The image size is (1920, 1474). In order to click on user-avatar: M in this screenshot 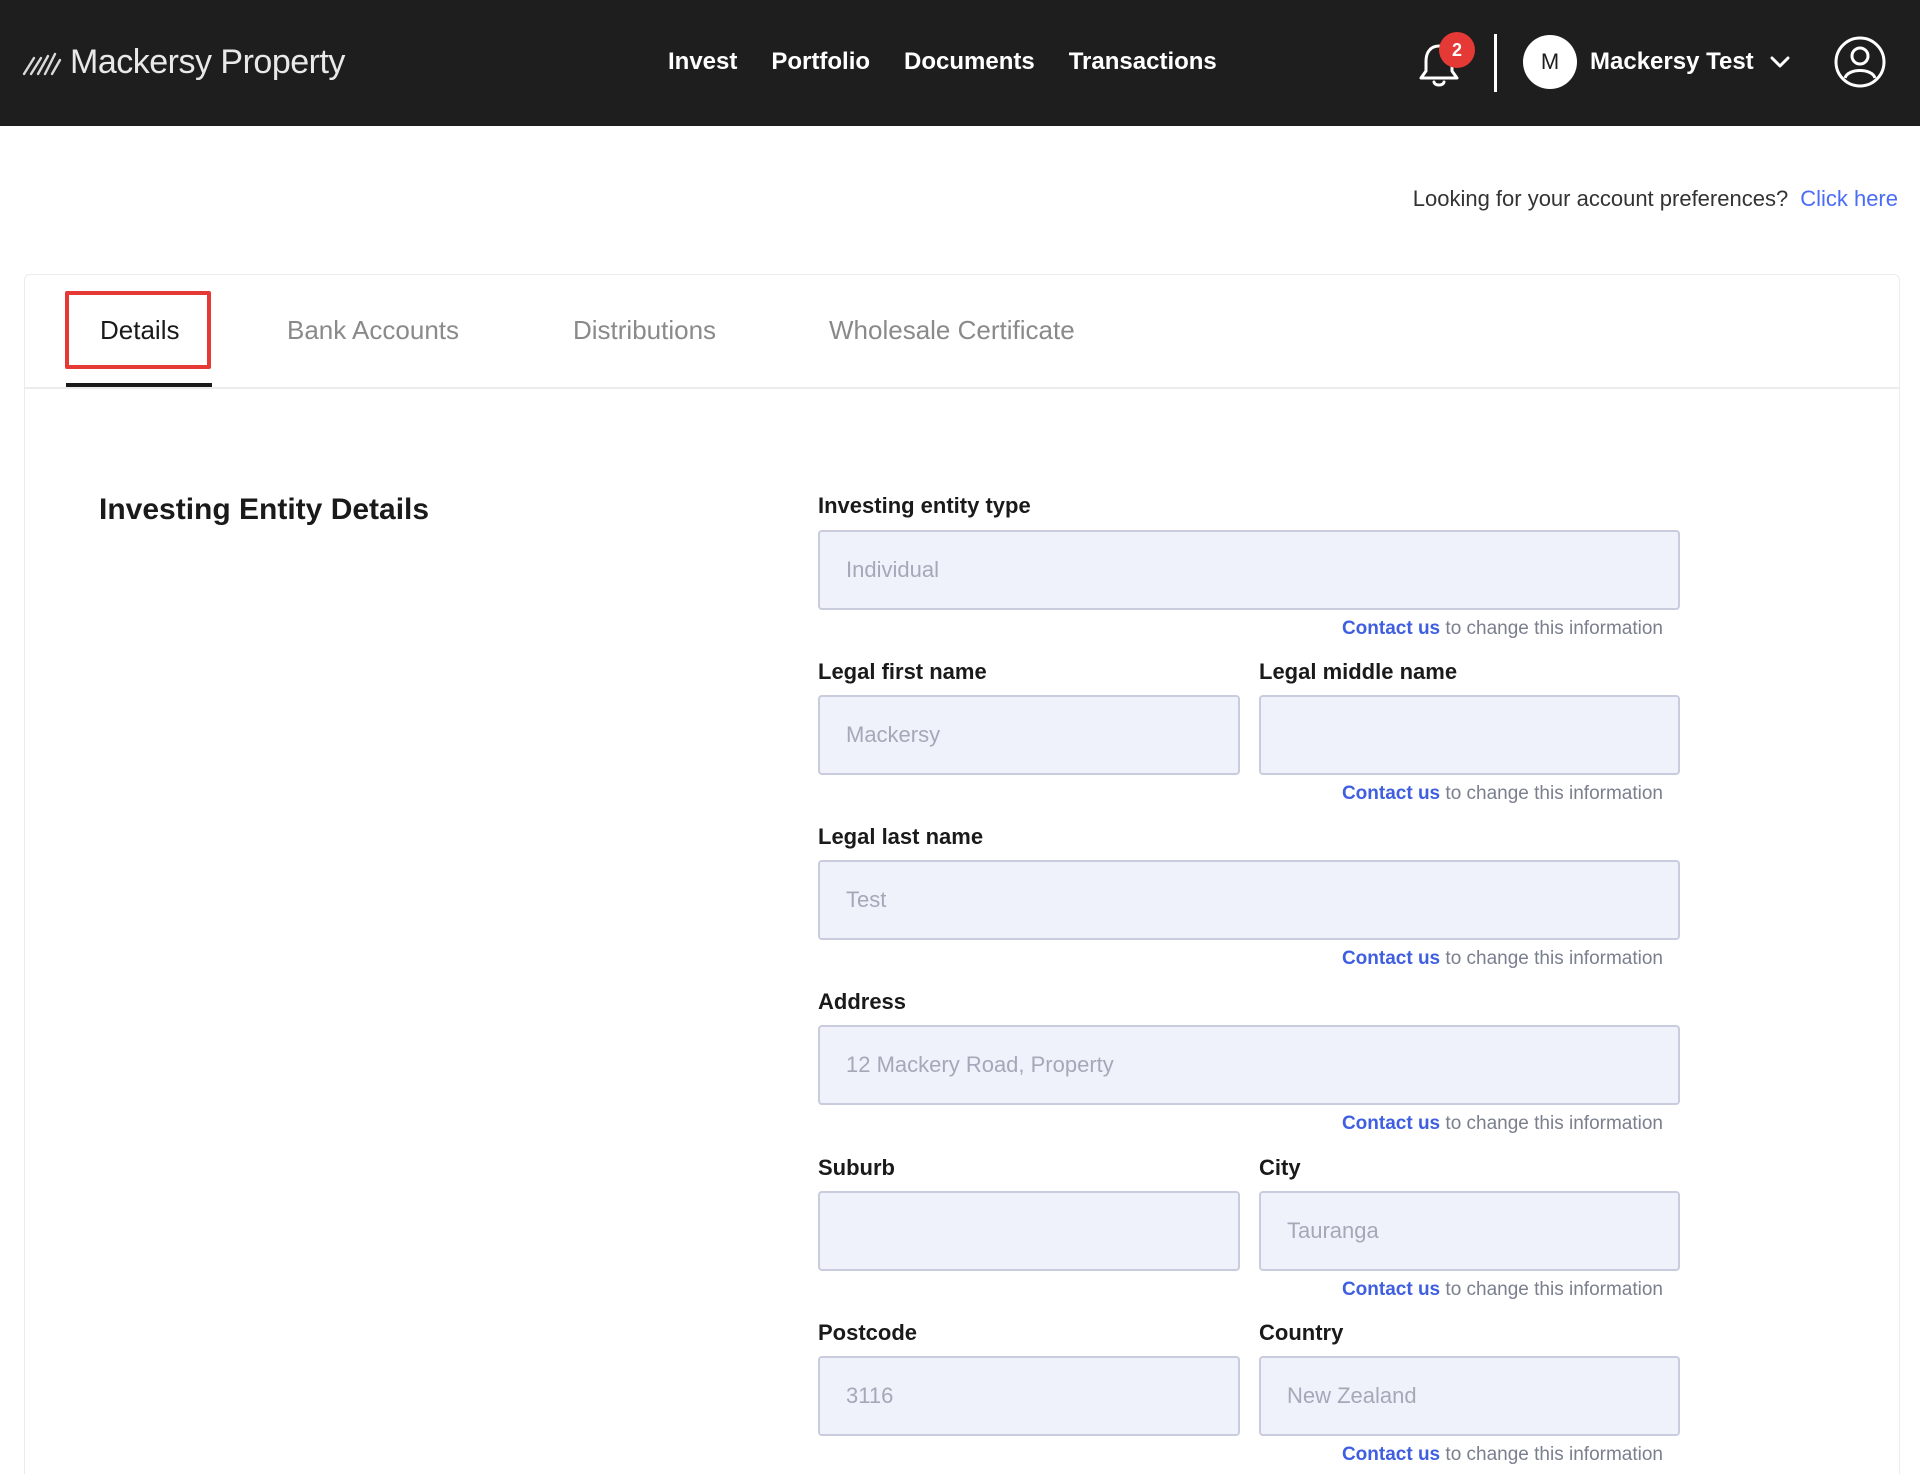, I will do `click(1550, 62)`.